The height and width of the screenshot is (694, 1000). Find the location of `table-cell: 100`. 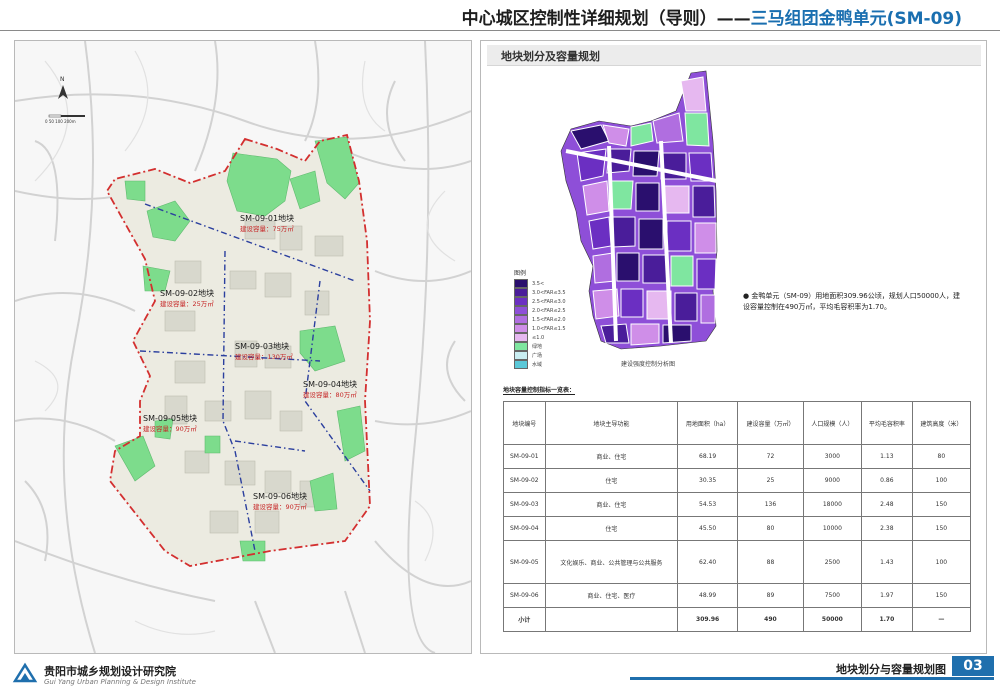

table-cell: 100 is located at coordinates (941, 480).